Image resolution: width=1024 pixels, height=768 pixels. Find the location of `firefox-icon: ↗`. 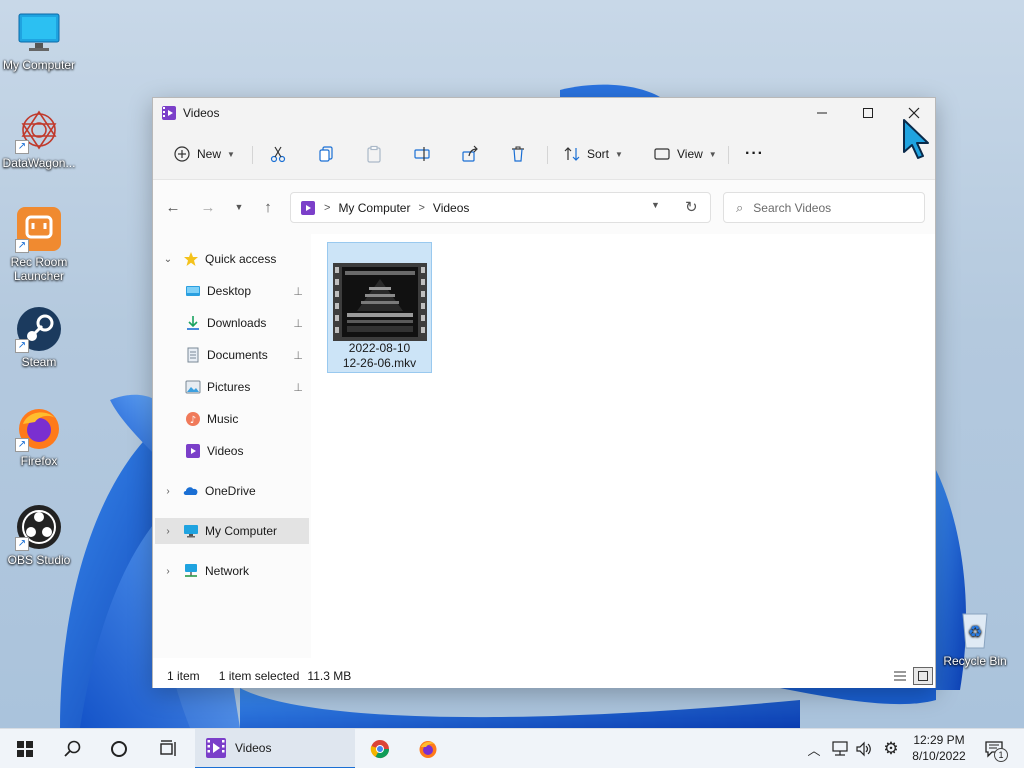

firefox-icon: ↗ is located at coordinates (39, 428).